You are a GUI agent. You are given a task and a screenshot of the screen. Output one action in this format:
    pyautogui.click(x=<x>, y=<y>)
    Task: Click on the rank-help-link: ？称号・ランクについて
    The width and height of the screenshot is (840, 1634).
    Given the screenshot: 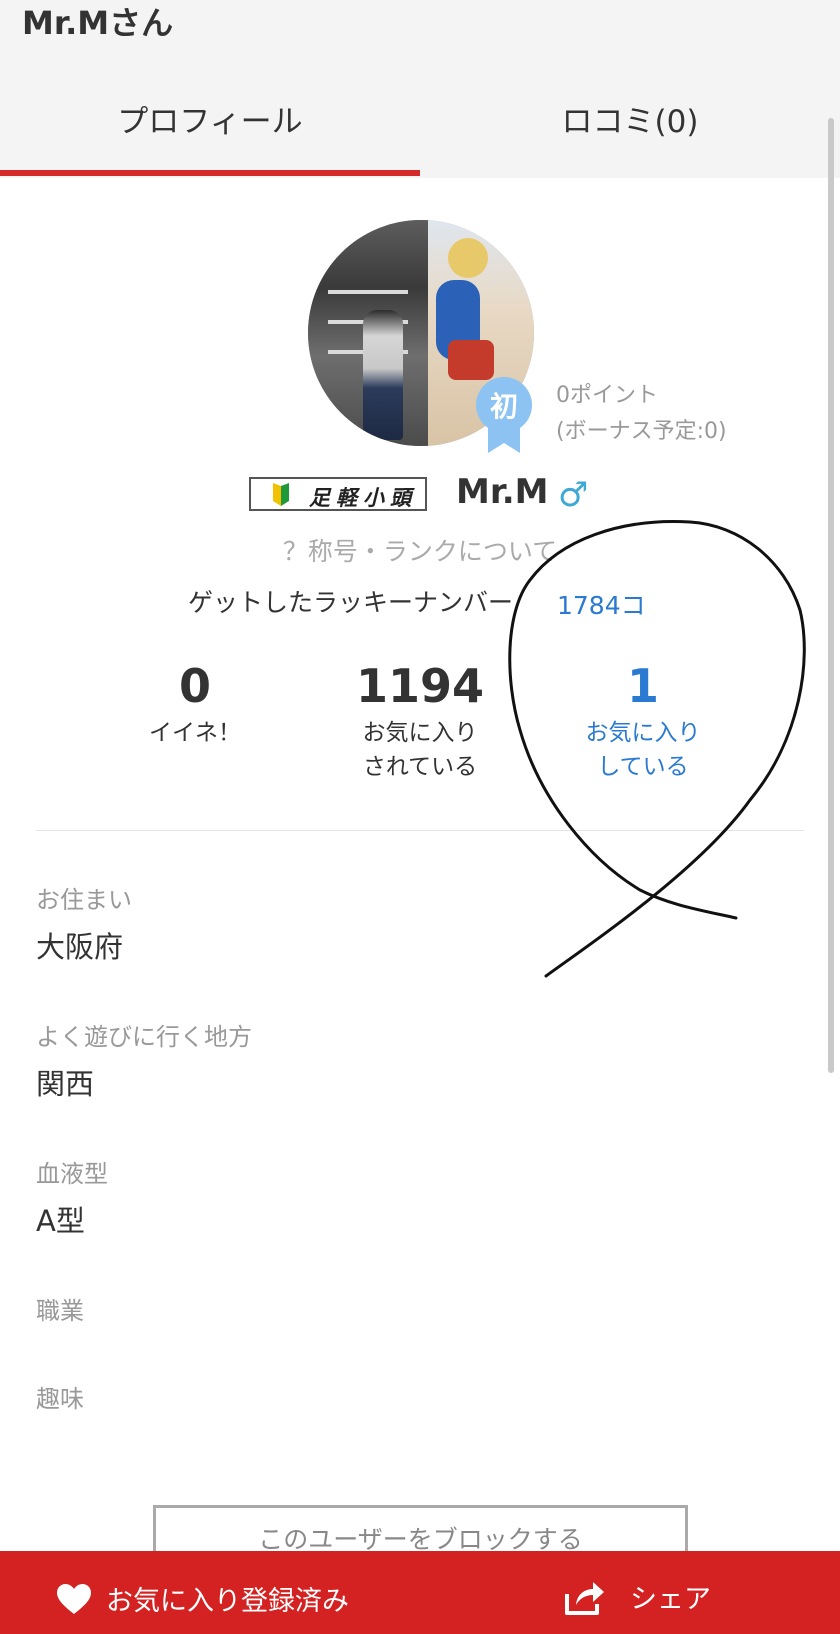 What is the action you would take?
    pyautogui.click(x=420, y=550)
    